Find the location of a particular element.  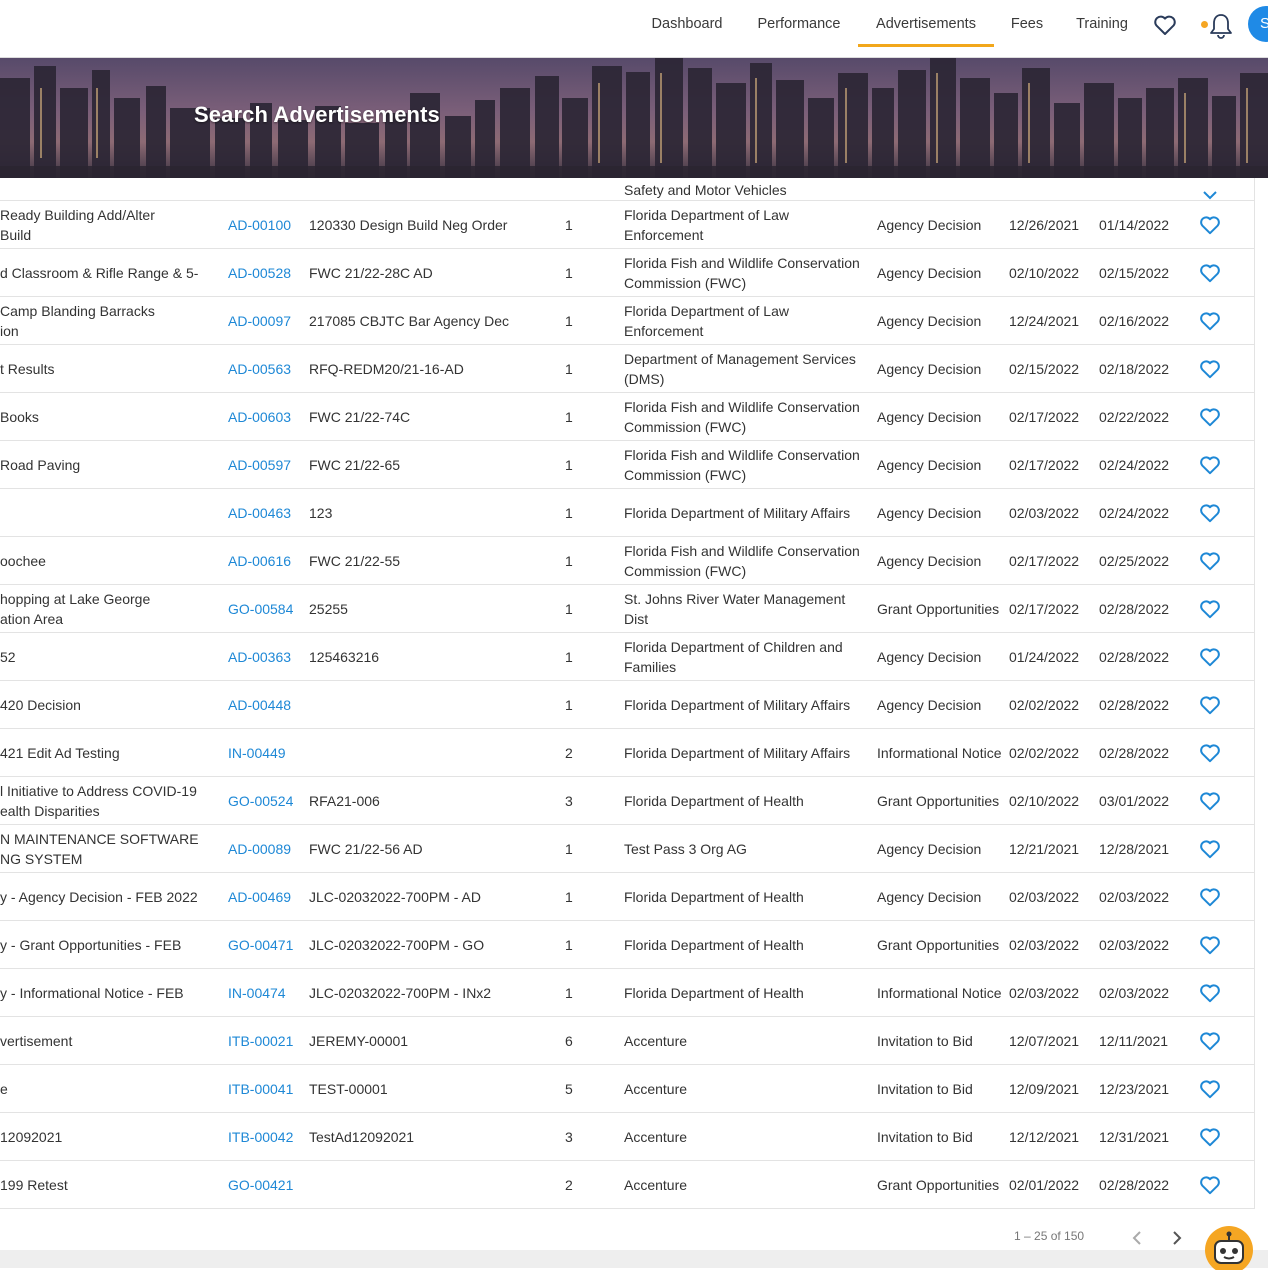

ad-number-link-text: AD-00448 is located at coordinates (259, 705).